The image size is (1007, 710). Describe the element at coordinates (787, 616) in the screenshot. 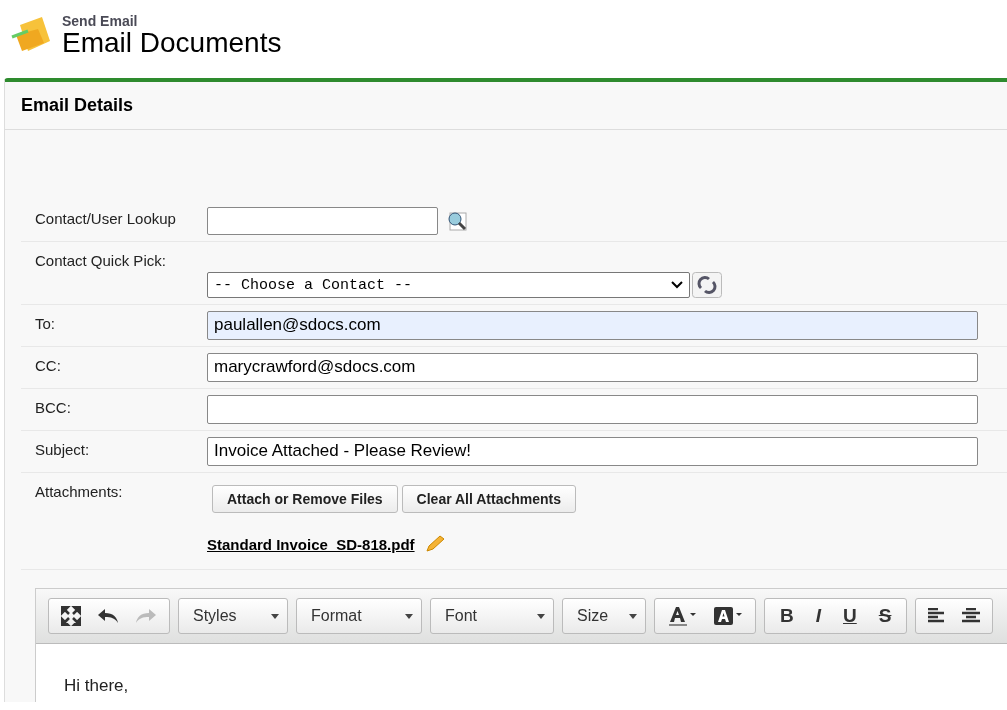

I see `format-button: B` at that location.